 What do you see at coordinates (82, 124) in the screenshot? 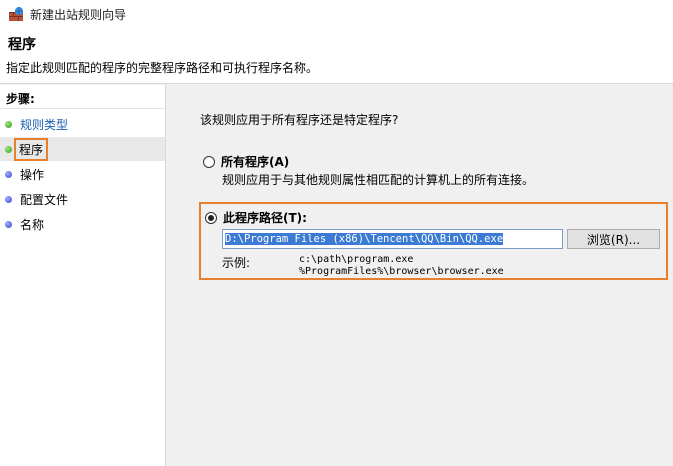
I see `step-rule-type: 规则类型` at bounding box center [82, 124].